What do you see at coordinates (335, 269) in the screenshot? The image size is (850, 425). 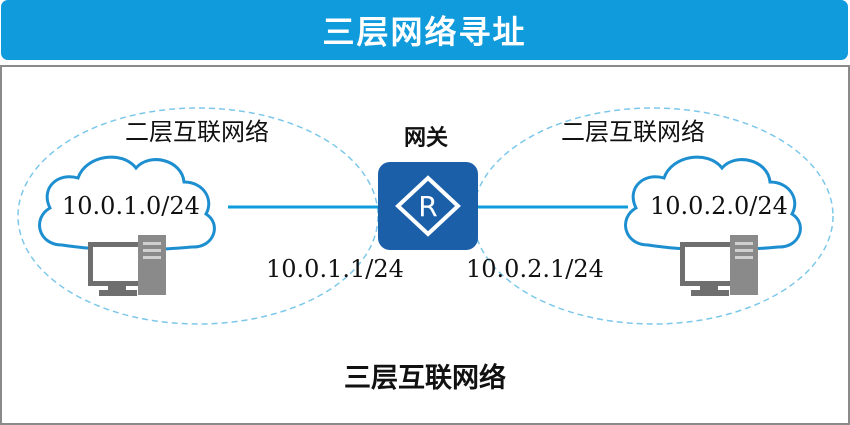 I see `left-interface-ip: 10.0.1.1/24` at bounding box center [335, 269].